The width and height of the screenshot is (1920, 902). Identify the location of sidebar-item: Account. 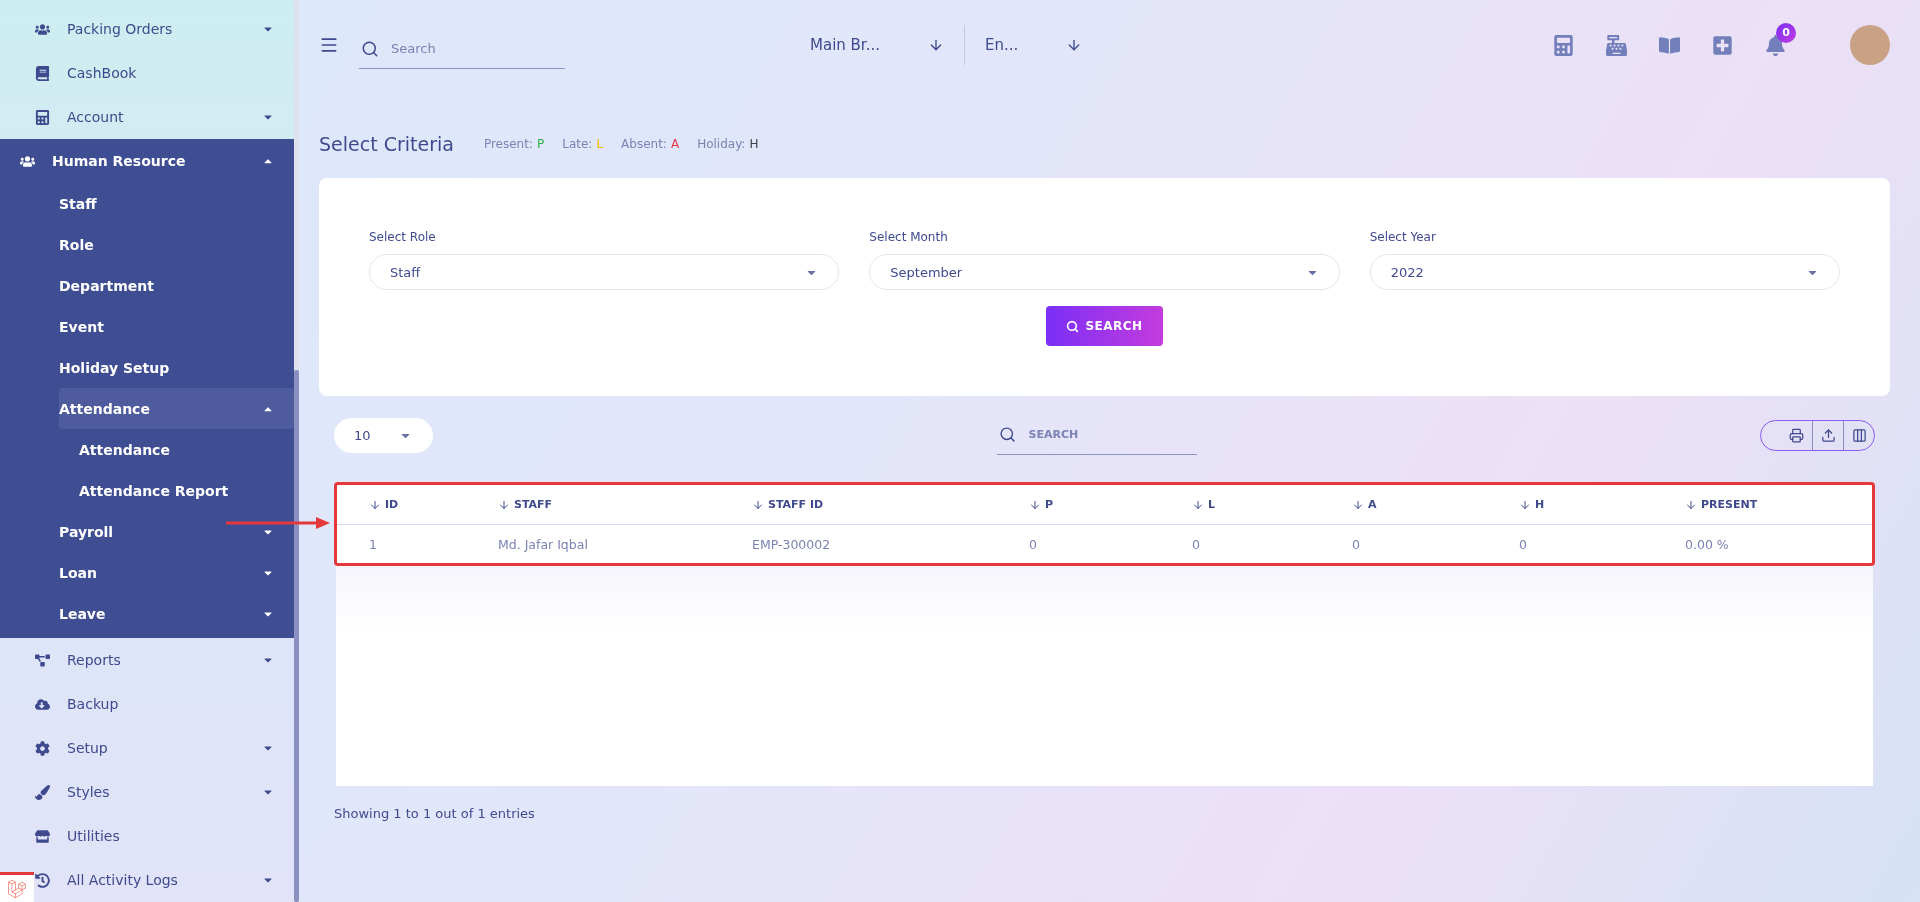
(164, 117).